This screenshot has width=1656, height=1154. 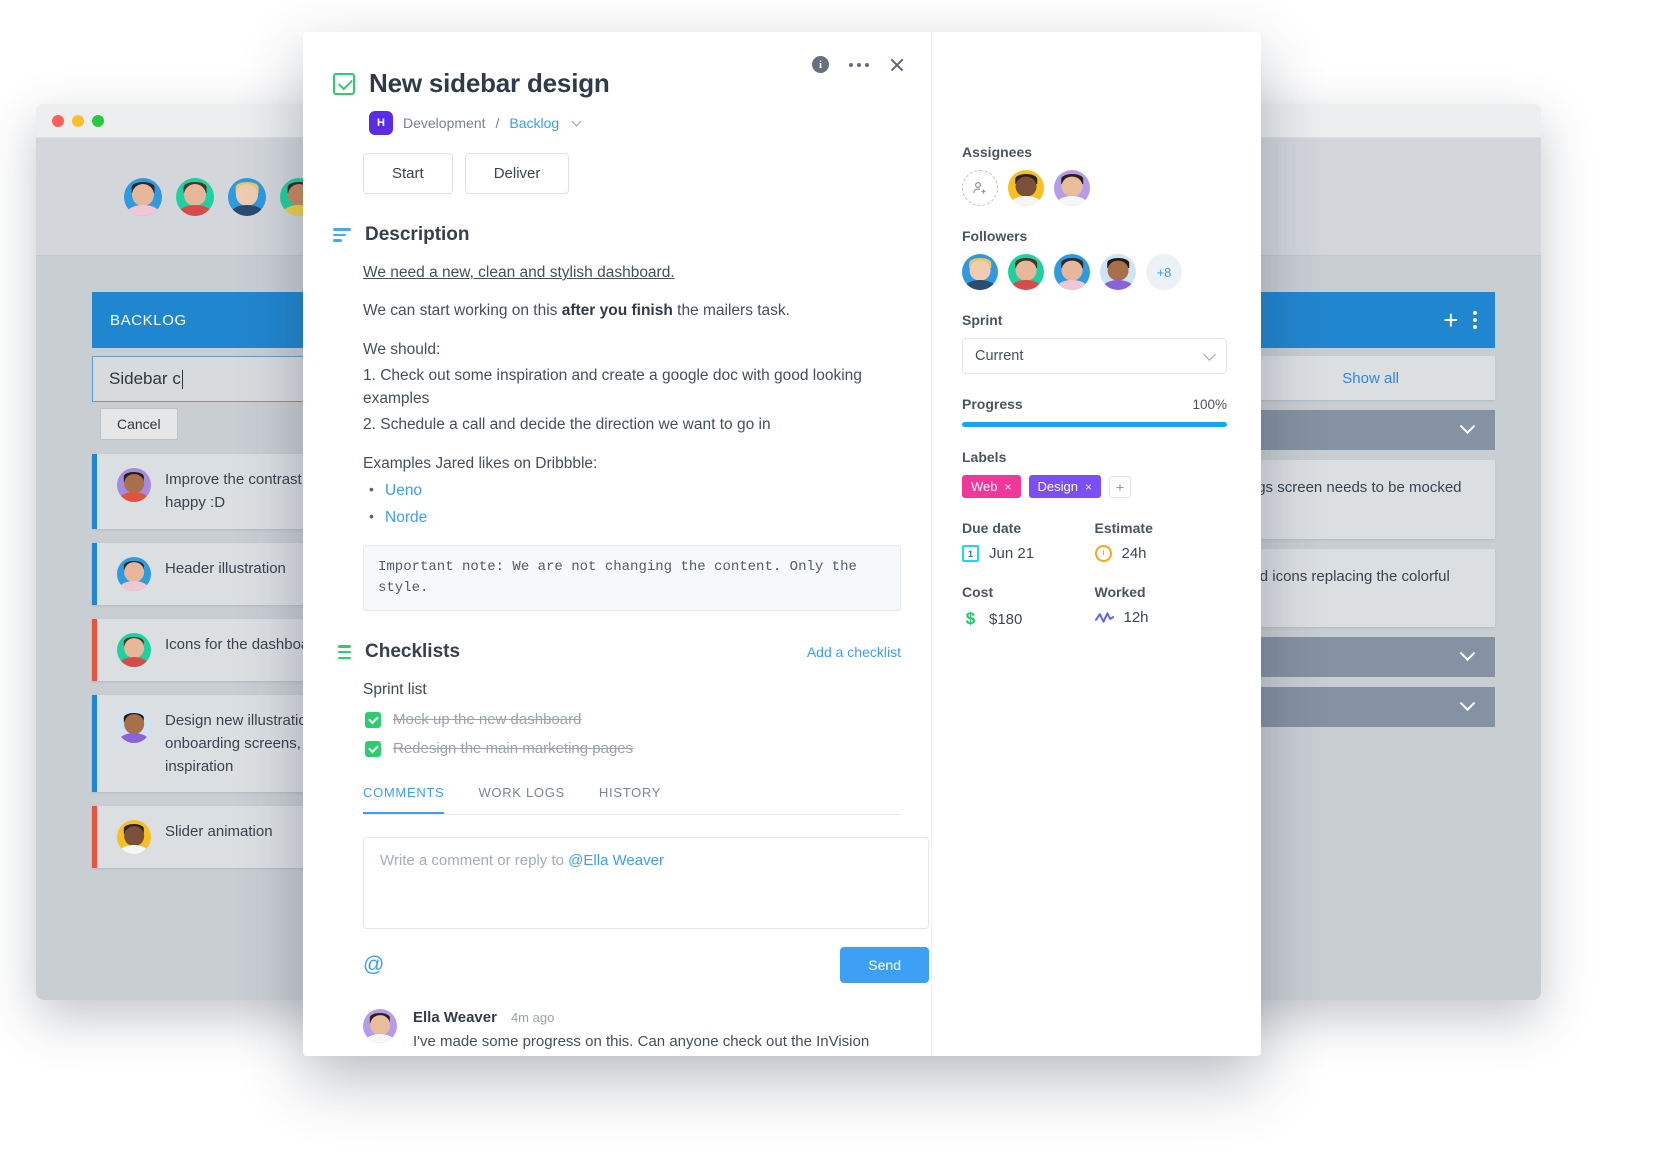 What do you see at coordinates (1161, 617) in the screenshot?
I see `worked-value-row: 12h` at bounding box center [1161, 617].